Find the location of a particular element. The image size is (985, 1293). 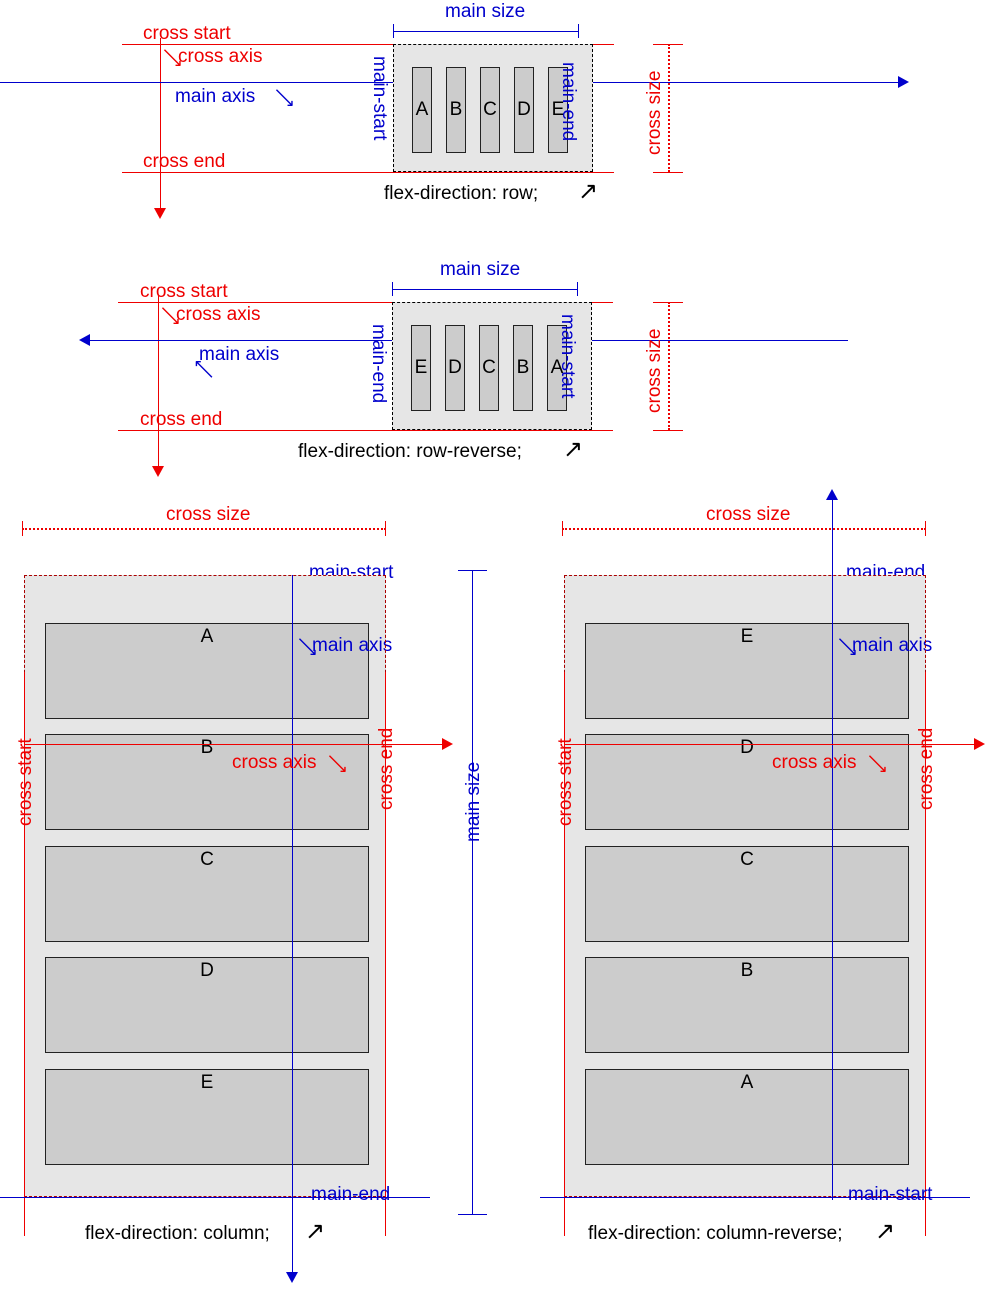

flex-item-label: B is located at coordinates (747, 970).